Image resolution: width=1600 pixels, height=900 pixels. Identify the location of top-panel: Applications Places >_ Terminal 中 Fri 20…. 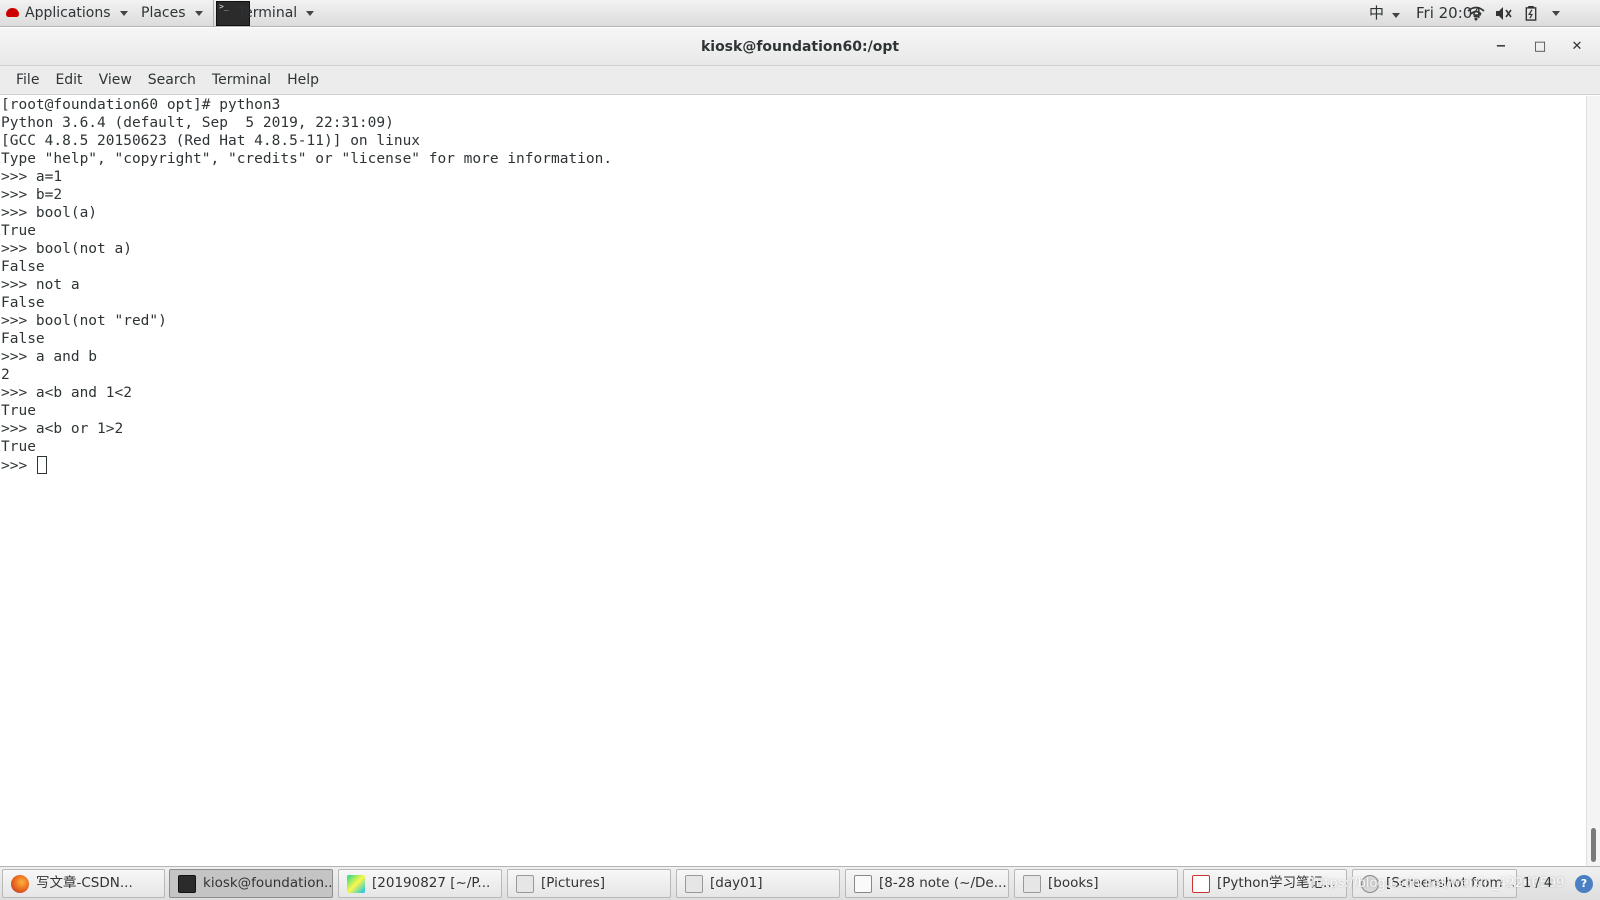
(800, 13).